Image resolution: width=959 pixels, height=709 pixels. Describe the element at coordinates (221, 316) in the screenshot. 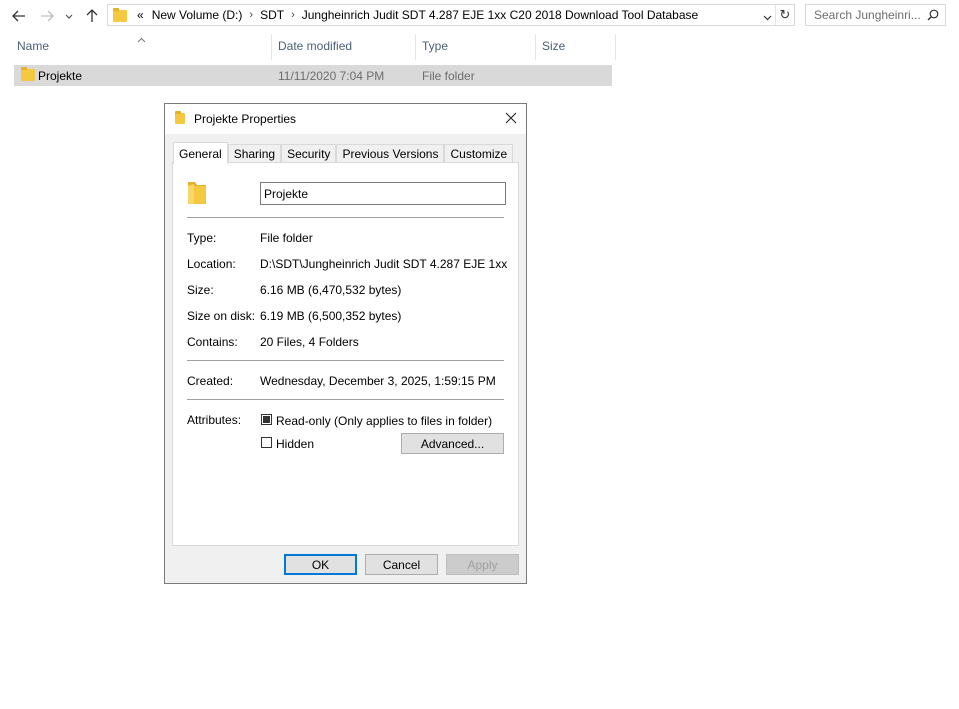

I see `size-on-disk-label: Size on disk:` at that location.